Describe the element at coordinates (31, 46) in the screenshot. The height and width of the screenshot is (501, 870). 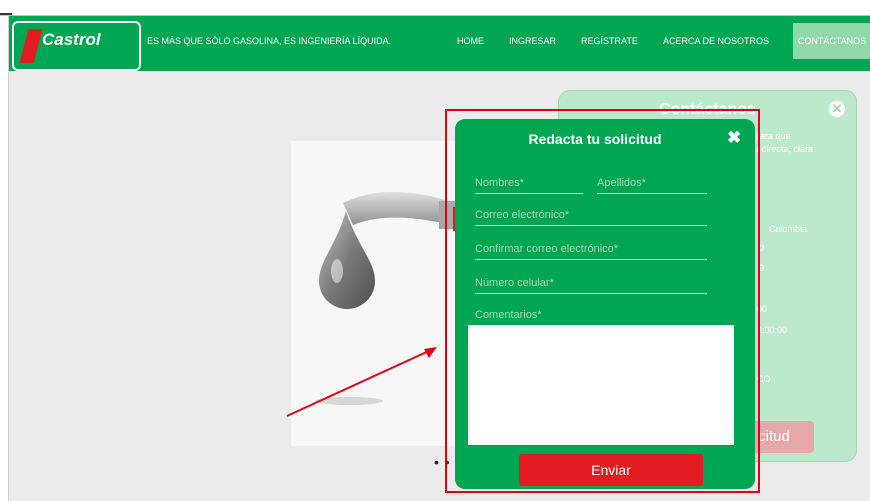
I see `logo-red-stripe` at that location.